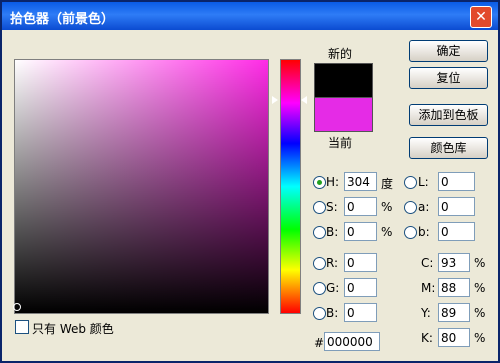  Describe the element at coordinates (319, 207) in the screenshot. I see `saturation-radio` at that location.